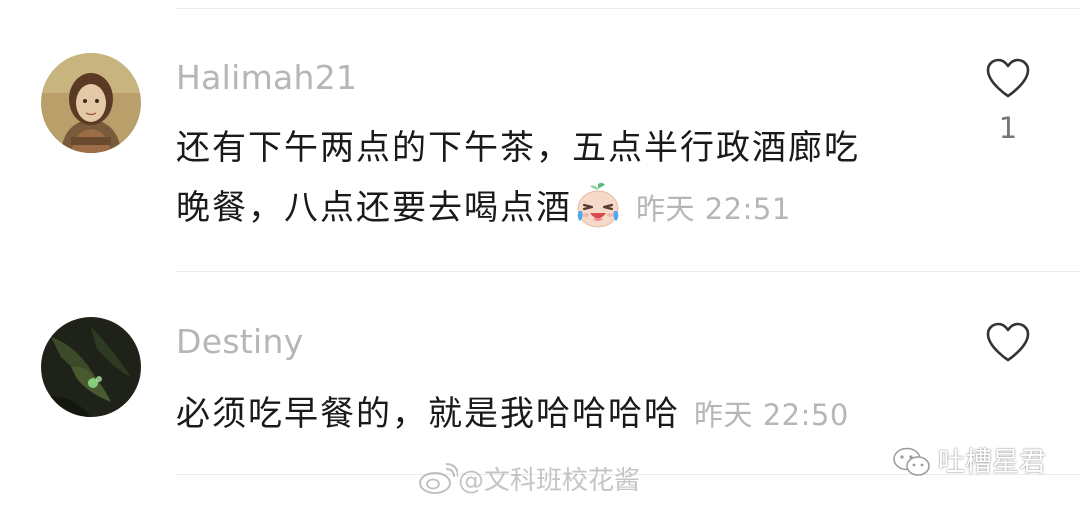 The image size is (1080, 507). Describe the element at coordinates (627, 271) in the screenshot. I see `divider` at that location.